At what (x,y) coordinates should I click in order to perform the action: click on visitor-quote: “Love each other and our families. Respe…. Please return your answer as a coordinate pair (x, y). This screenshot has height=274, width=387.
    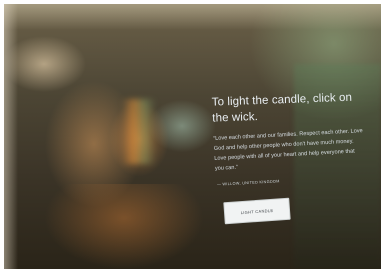
    Looking at the image, I should click on (288, 150).